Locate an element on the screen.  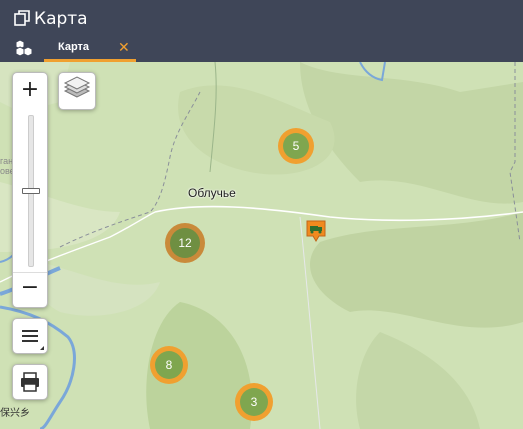
tab-label: Карта is located at coordinates (74, 47).